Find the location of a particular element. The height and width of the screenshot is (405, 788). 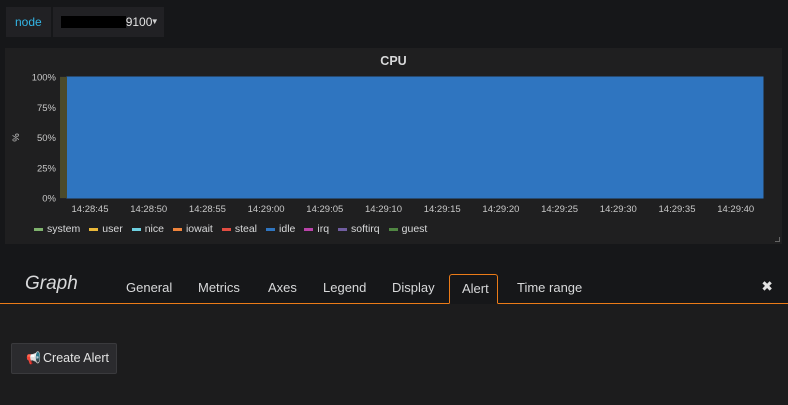

tab-axes: Axes is located at coordinates (282, 288).